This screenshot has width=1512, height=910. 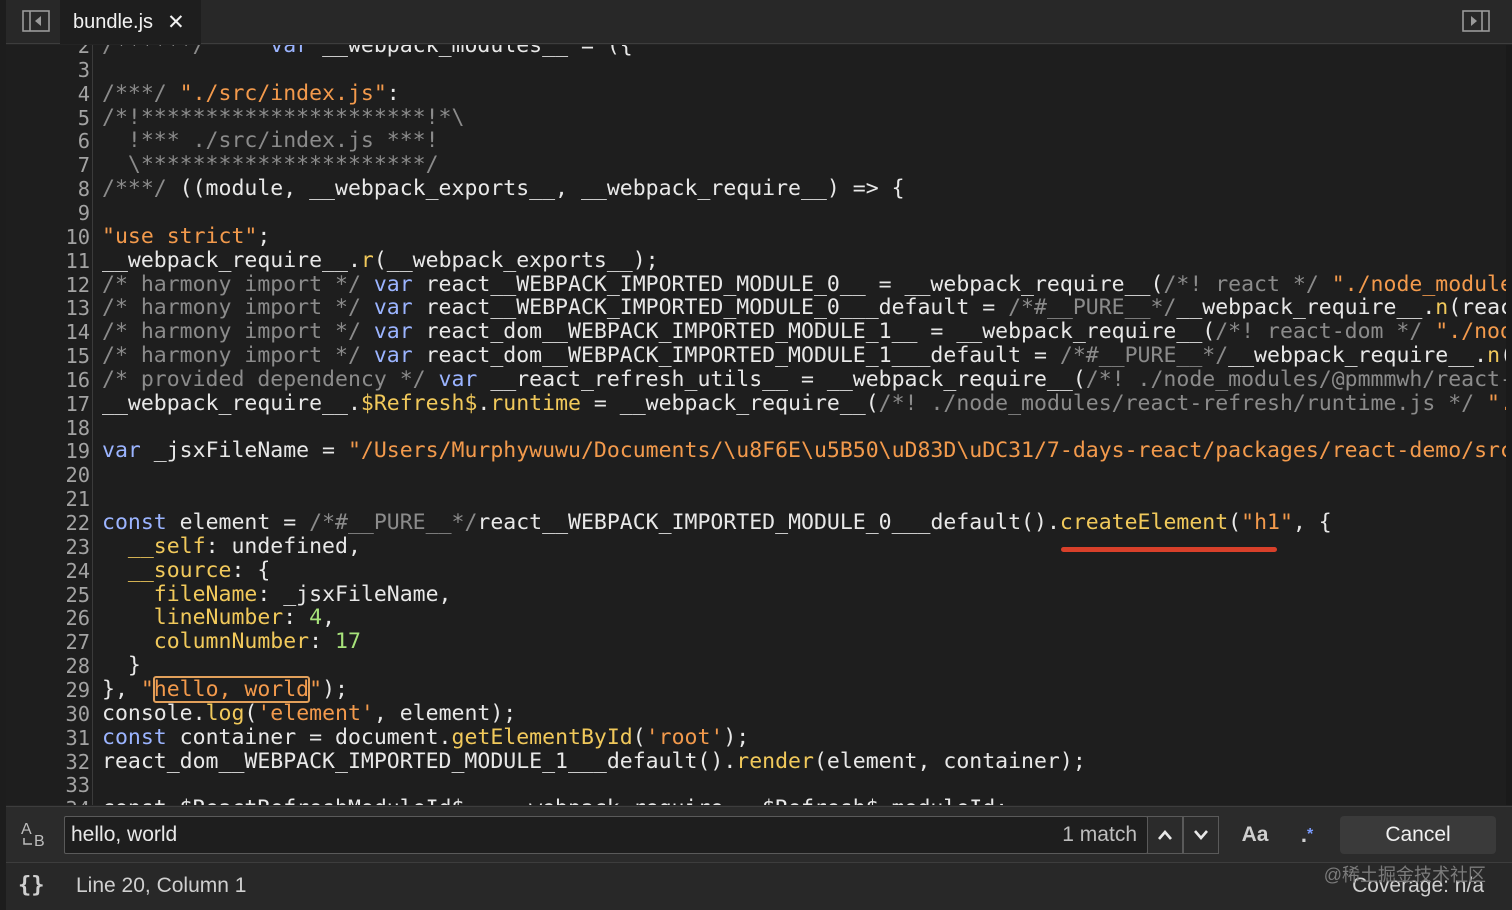 I want to click on find-replace-toggle: A B, so click(x=36, y=834).